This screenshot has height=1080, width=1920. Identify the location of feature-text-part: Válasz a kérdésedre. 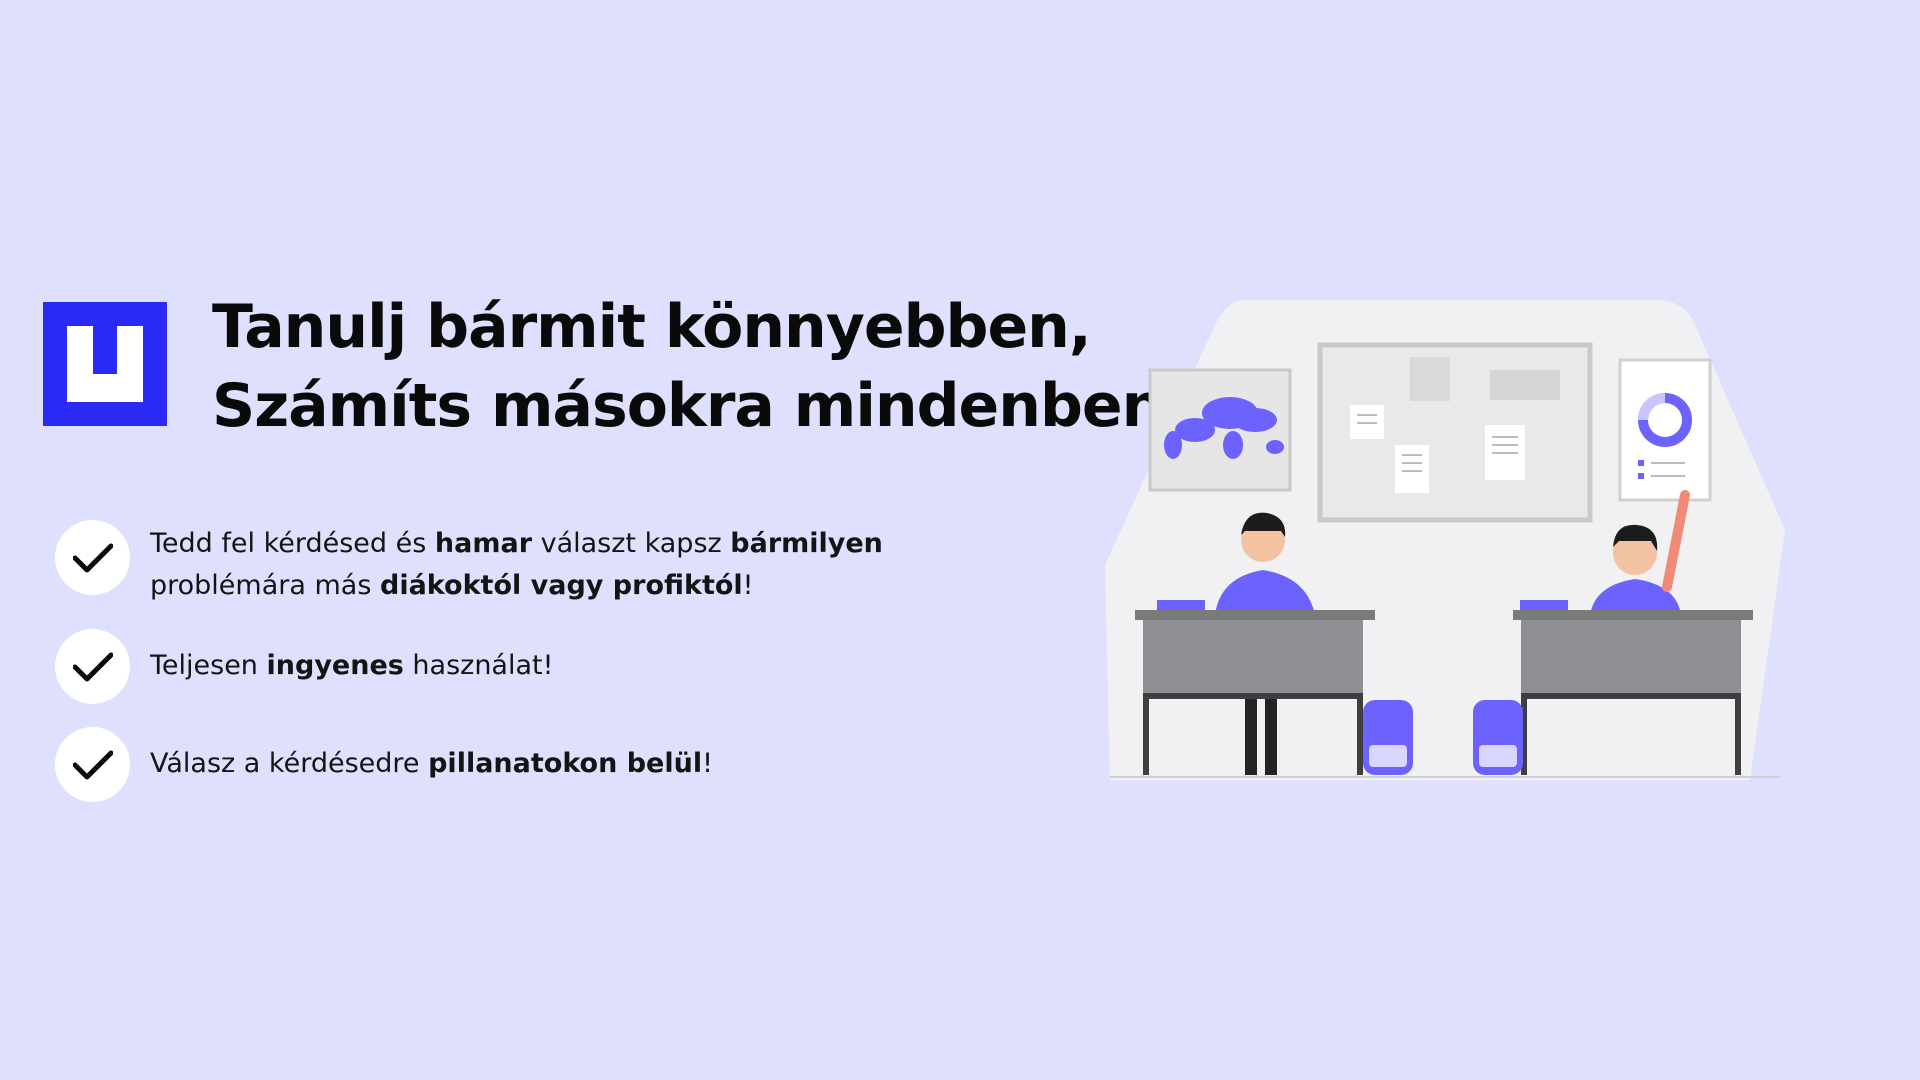
(289, 763).